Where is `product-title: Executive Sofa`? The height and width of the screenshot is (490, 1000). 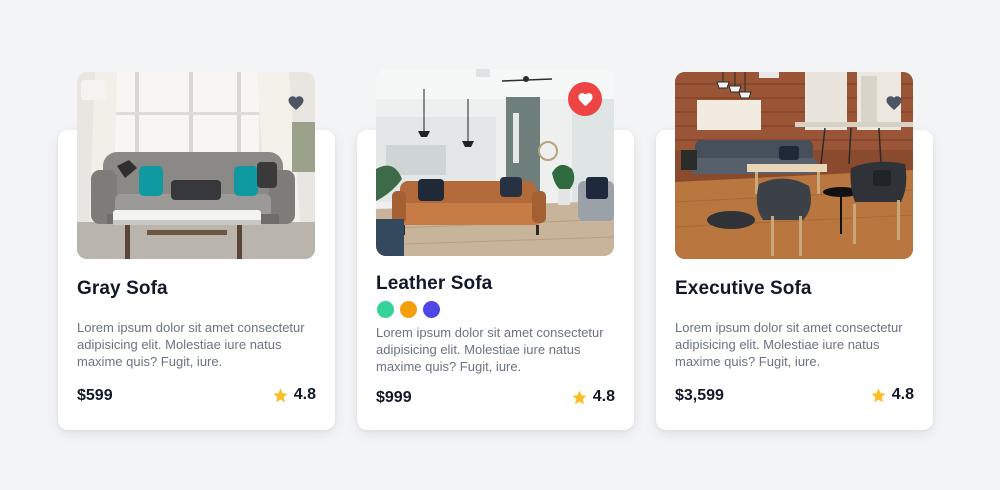
product-title: Executive Sofa is located at coordinates (743, 288).